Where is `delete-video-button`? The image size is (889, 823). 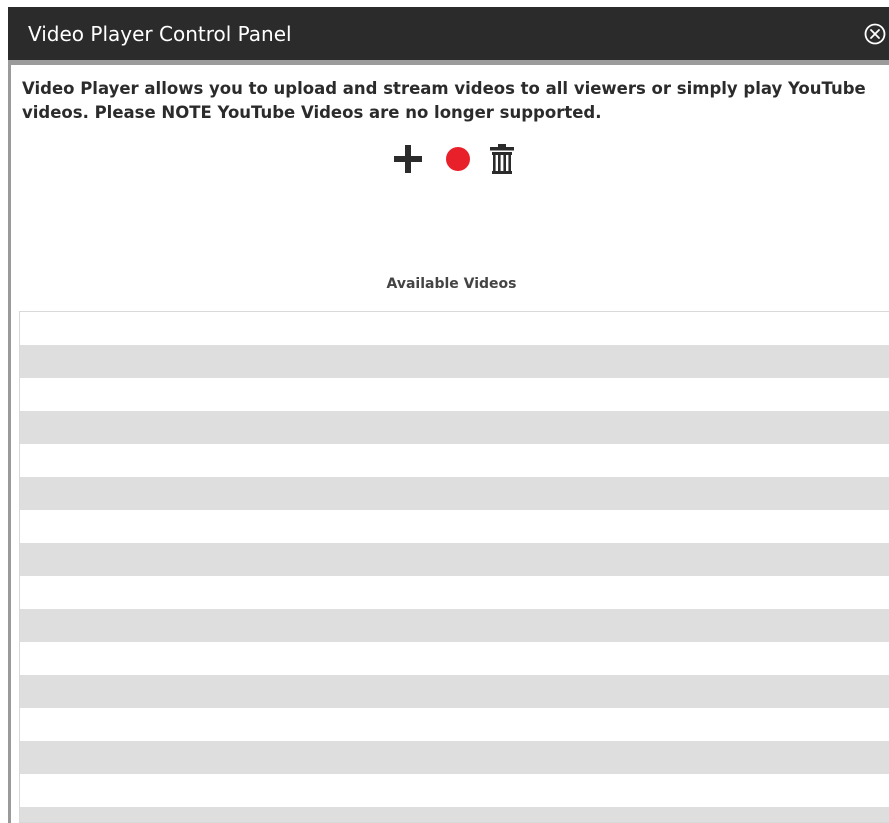 delete-video-button is located at coordinates (502, 159).